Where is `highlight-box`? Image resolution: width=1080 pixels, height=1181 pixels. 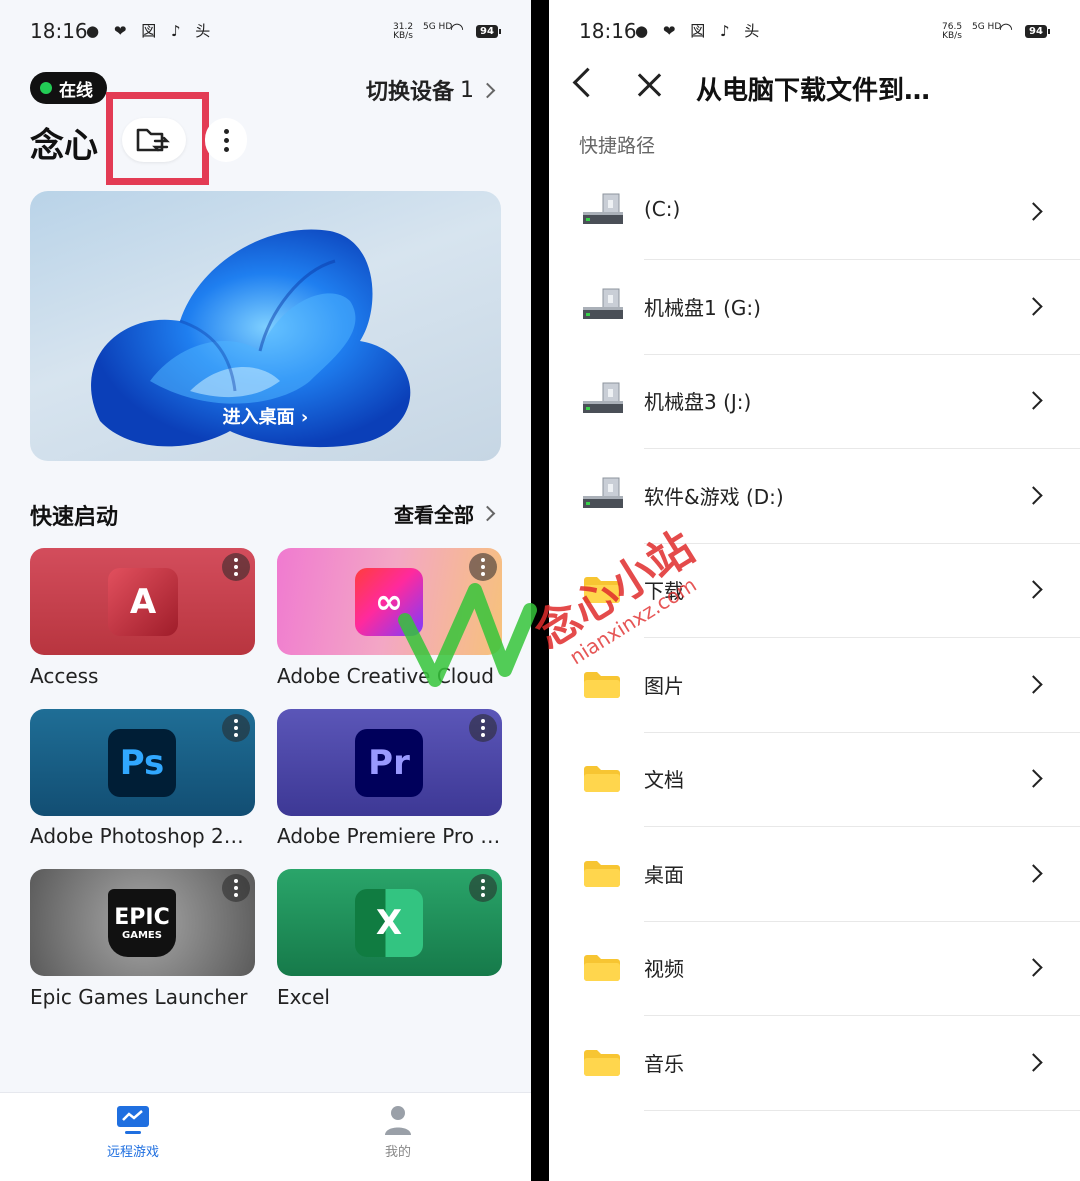 highlight-box is located at coordinates (157, 138).